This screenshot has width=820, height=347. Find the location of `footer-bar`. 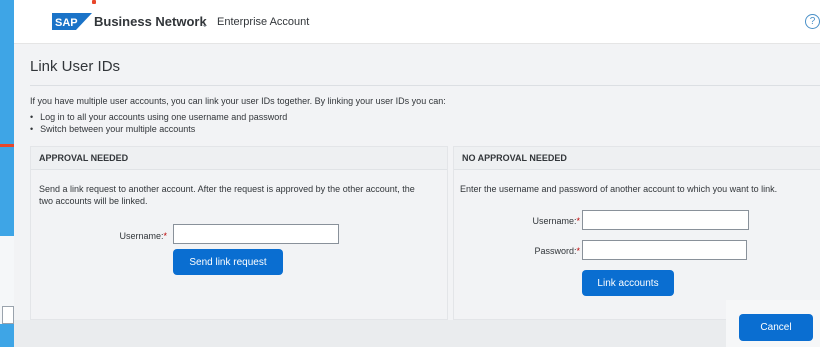

footer-bar is located at coordinates (417, 333).